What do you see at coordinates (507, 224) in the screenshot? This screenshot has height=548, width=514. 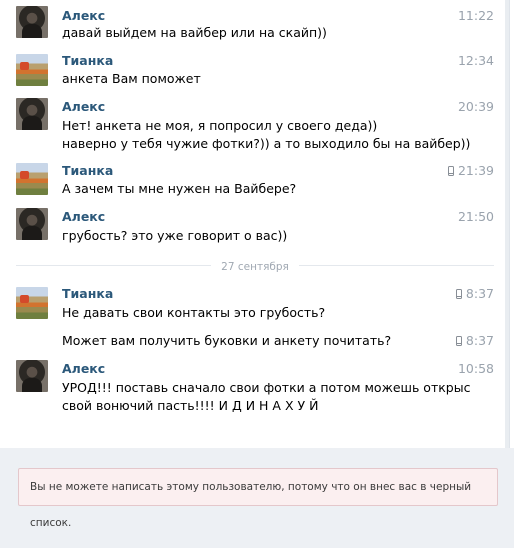 I see `scrollbar` at bounding box center [507, 224].